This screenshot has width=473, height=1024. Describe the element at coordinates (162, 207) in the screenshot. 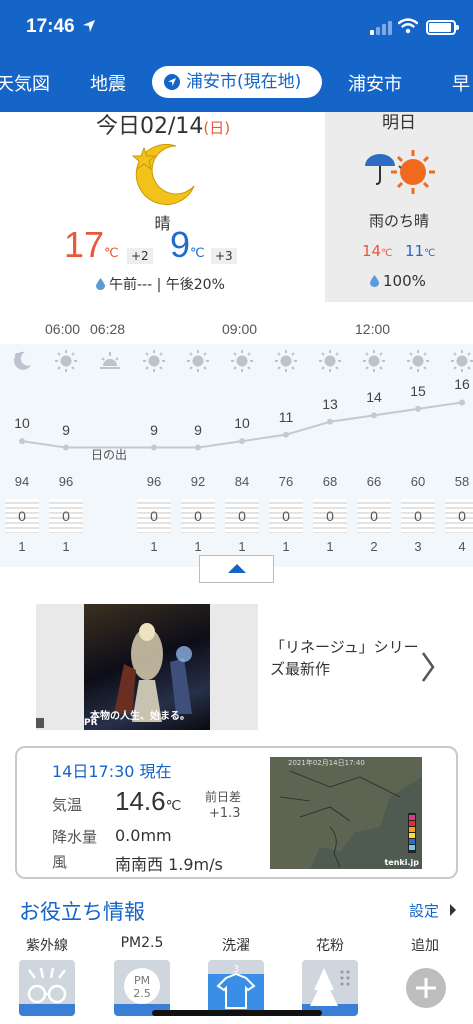

I see `today-forecast: 今日02/14(日) 晴 17℃ +2 9℃ +3 午前--- | 午後20%` at that location.